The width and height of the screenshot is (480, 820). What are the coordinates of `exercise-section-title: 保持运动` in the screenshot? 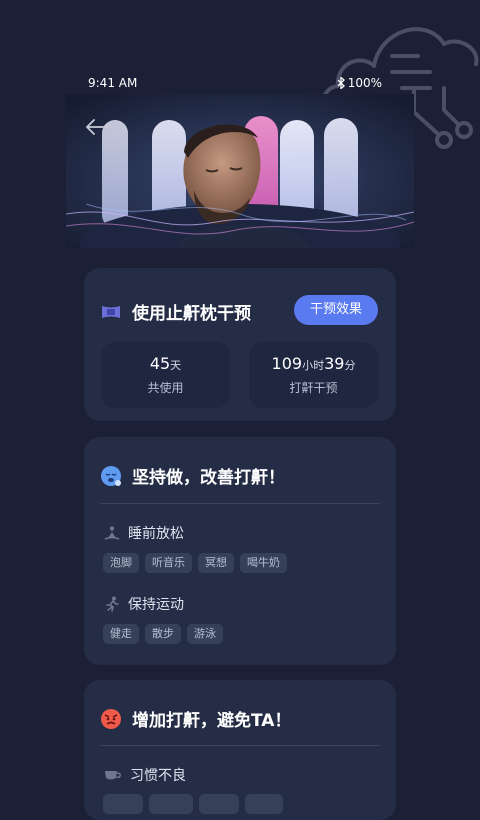 It's located at (144, 604).